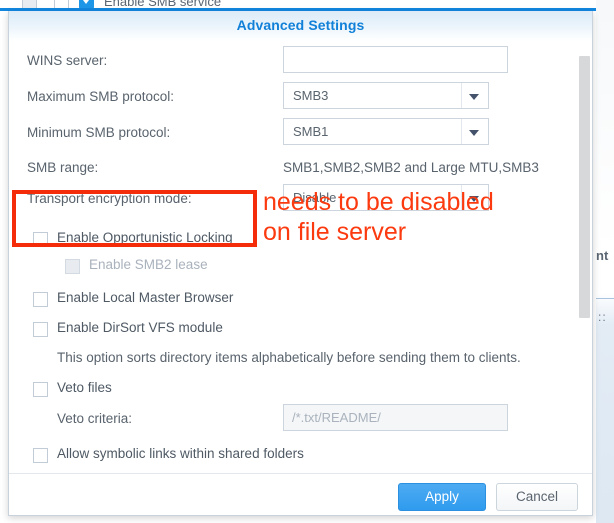 The height and width of the screenshot is (523, 614). Describe the element at coordinates (40, 299) in the screenshot. I see `local-master-browser-checkbox` at that location.